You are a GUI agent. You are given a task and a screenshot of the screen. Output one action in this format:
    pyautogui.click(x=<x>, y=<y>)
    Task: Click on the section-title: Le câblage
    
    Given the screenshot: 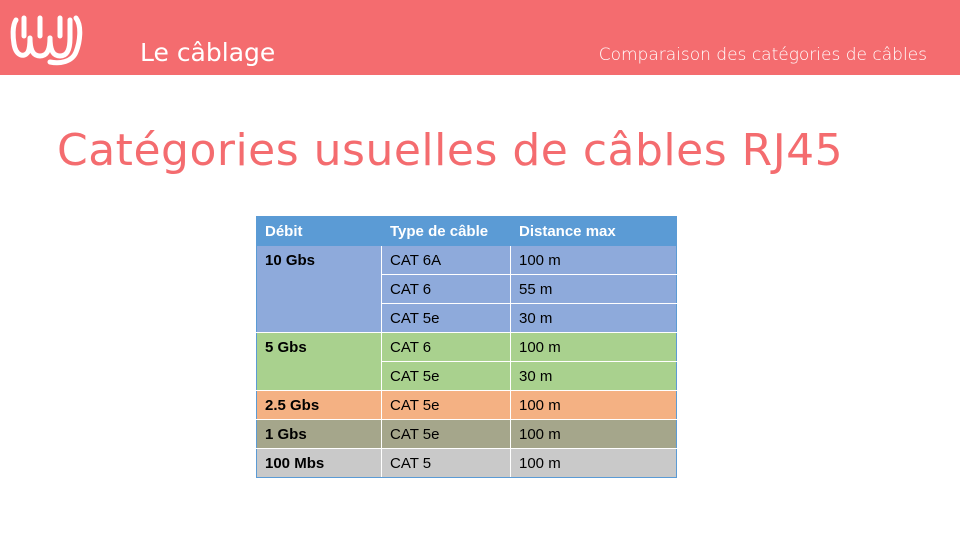 What is the action you would take?
    pyautogui.click(x=208, y=52)
    